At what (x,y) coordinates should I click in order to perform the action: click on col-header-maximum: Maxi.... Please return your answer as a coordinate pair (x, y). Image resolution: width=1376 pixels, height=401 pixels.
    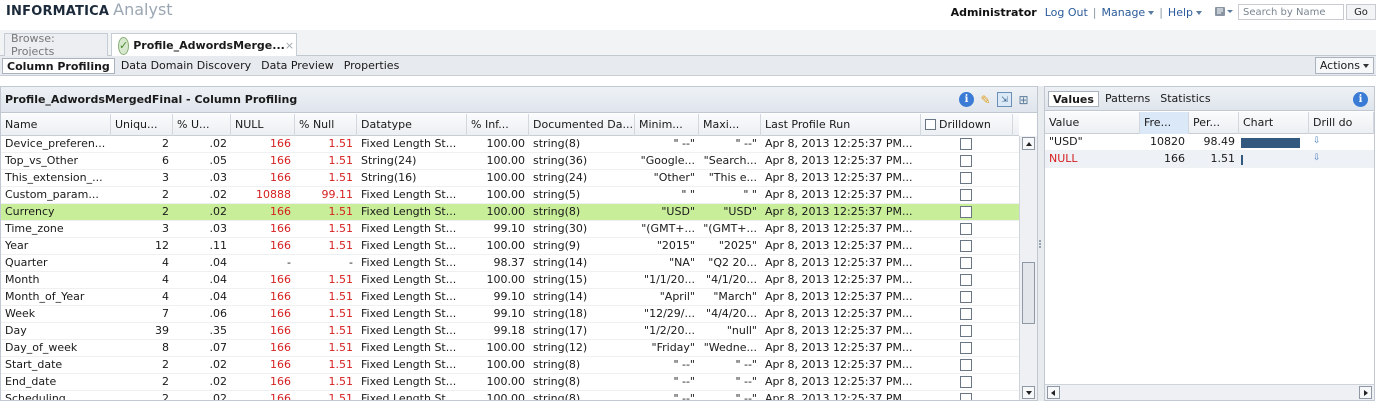
    Looking at the image, I should click on (730, 125).